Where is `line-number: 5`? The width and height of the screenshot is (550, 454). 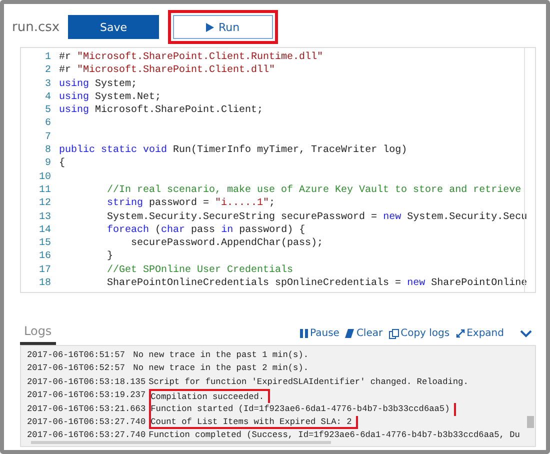 line-number: 5 is located at coordinates (48, 111).